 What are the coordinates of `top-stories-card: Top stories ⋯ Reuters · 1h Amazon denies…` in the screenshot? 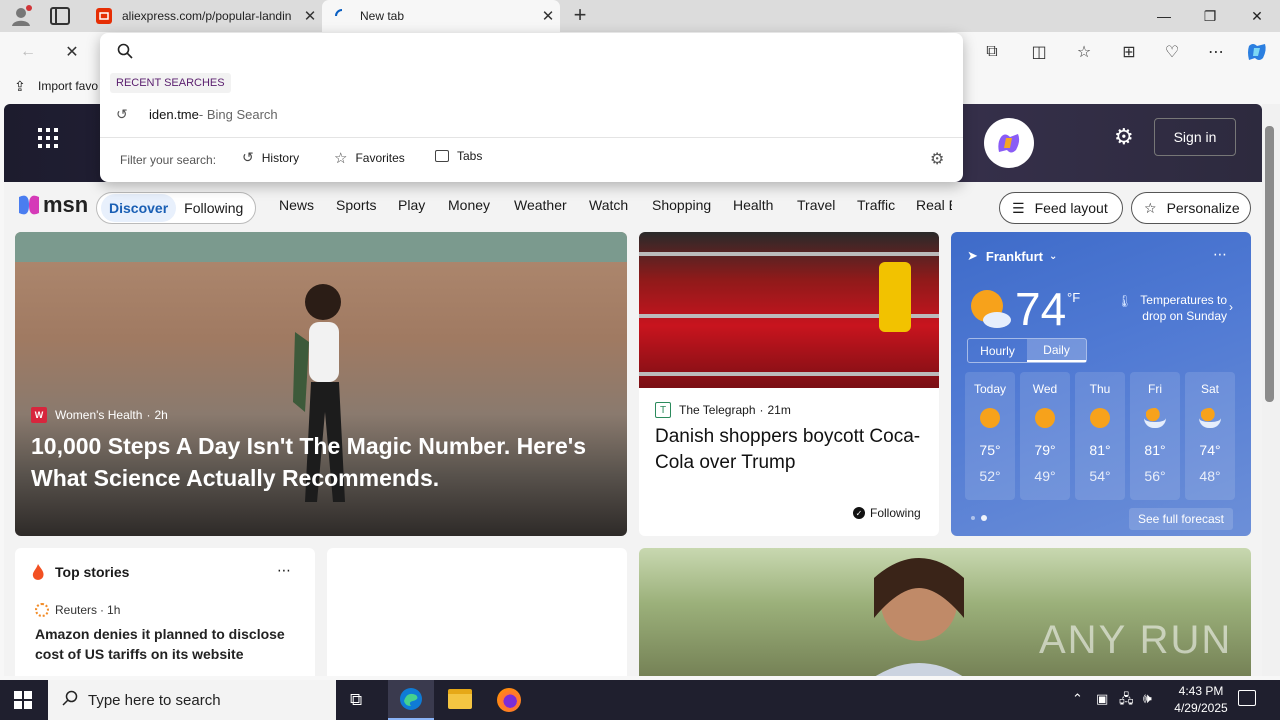 It's located at (165, 612).